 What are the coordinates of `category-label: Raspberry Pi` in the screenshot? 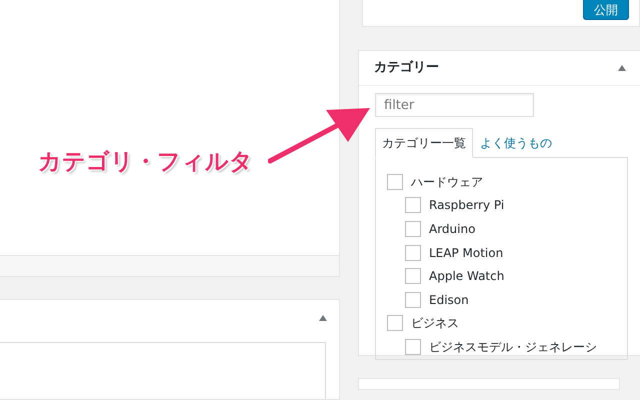 It's located at (466, 205).